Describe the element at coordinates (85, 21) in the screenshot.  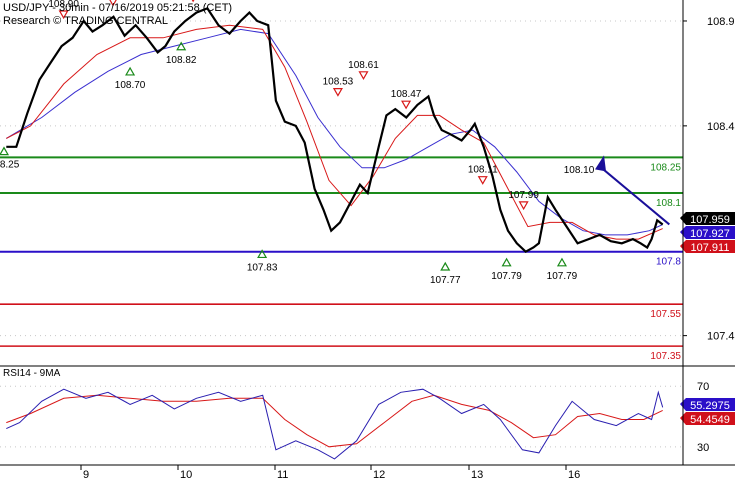
I see `chart-subtitle: Research © TRADING CENTRAL` at that location.